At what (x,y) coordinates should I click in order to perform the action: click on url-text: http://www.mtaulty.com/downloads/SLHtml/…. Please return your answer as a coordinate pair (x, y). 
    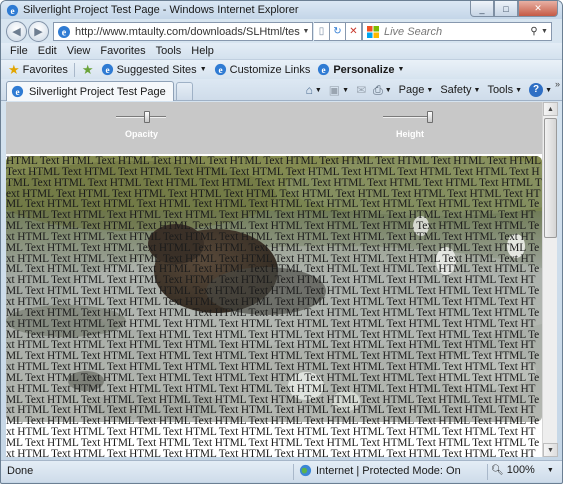
    Looking at the image, I should click on (187, 32).